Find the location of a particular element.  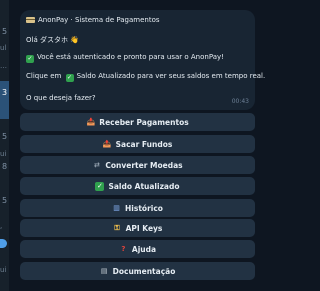

chat-list-count: 8 is located at coordinates (4, 166).